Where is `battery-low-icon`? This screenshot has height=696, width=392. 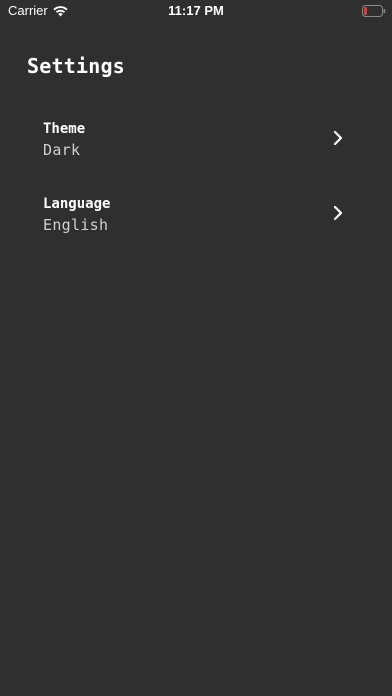
battery-low-icon is located at coordinates (374, 11).